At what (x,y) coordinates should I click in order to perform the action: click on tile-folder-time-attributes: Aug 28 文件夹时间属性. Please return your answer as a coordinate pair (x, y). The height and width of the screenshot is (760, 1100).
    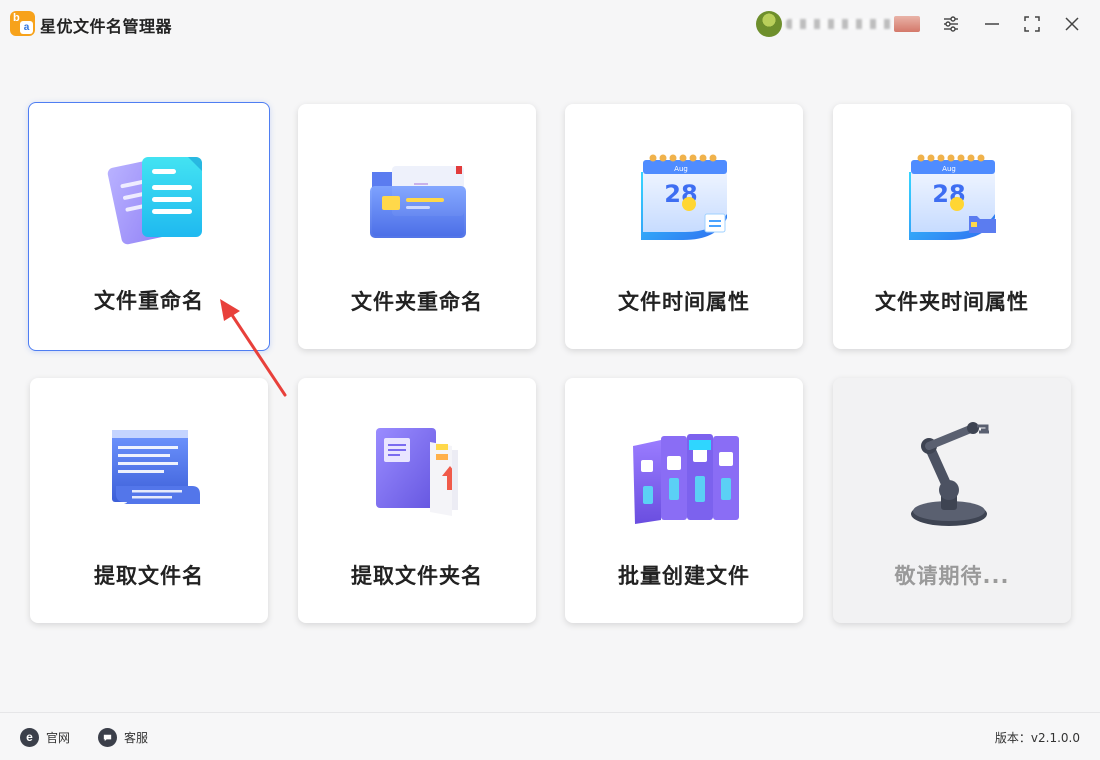
    Looking at the image, I should click on (952, 226).